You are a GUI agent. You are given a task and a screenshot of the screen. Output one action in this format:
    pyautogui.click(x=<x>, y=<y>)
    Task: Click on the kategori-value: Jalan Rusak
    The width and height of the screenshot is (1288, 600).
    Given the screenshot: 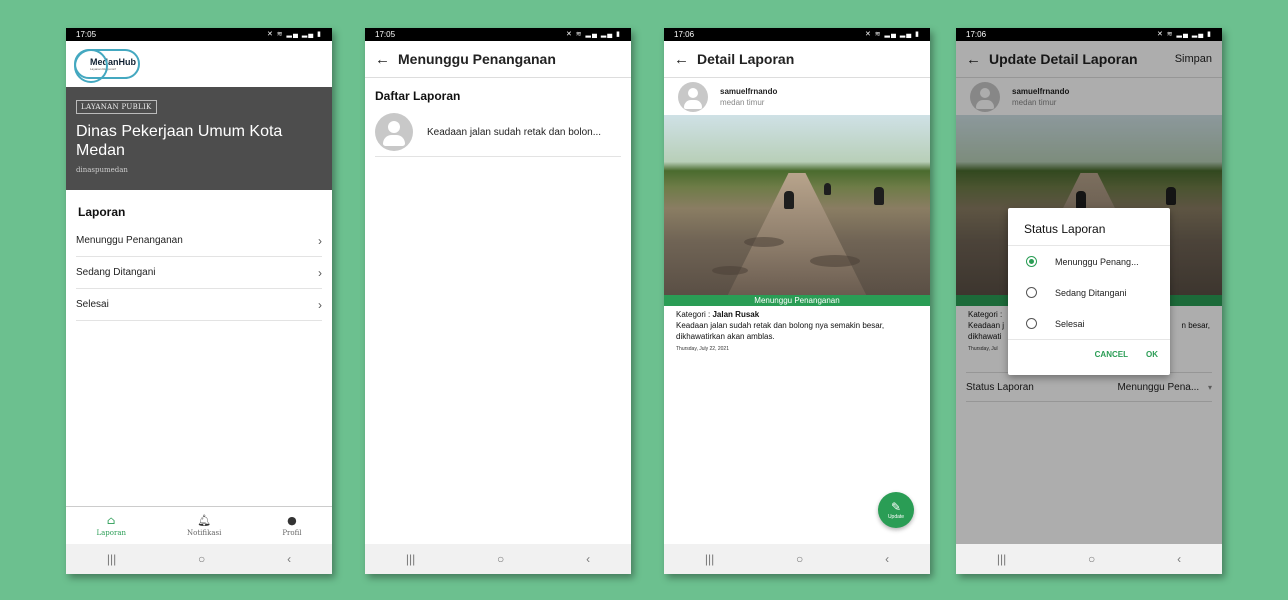 What is the action you would take?
    pyautogui.click(x=736, y=314)
    